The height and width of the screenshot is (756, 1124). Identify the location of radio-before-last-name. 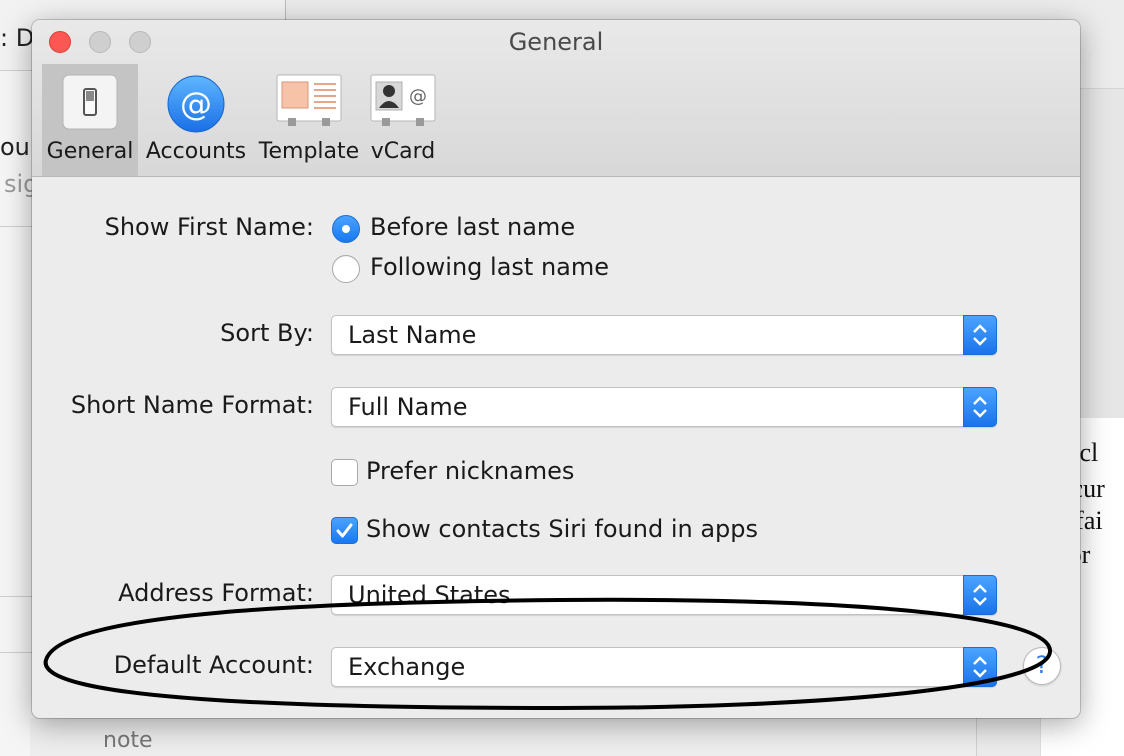
(346, 229).